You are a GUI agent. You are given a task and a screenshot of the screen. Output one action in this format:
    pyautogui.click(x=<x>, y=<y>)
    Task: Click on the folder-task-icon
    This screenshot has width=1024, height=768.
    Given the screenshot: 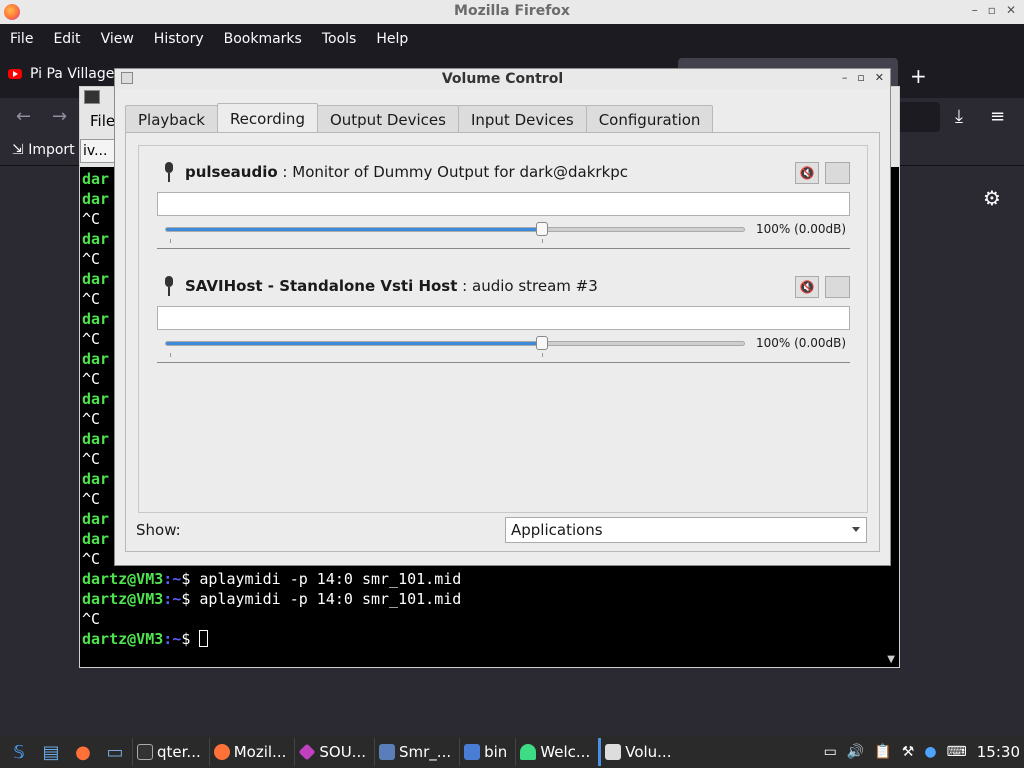 What is the action you would take?
    pyautogui.click(x=472, y=752)
    